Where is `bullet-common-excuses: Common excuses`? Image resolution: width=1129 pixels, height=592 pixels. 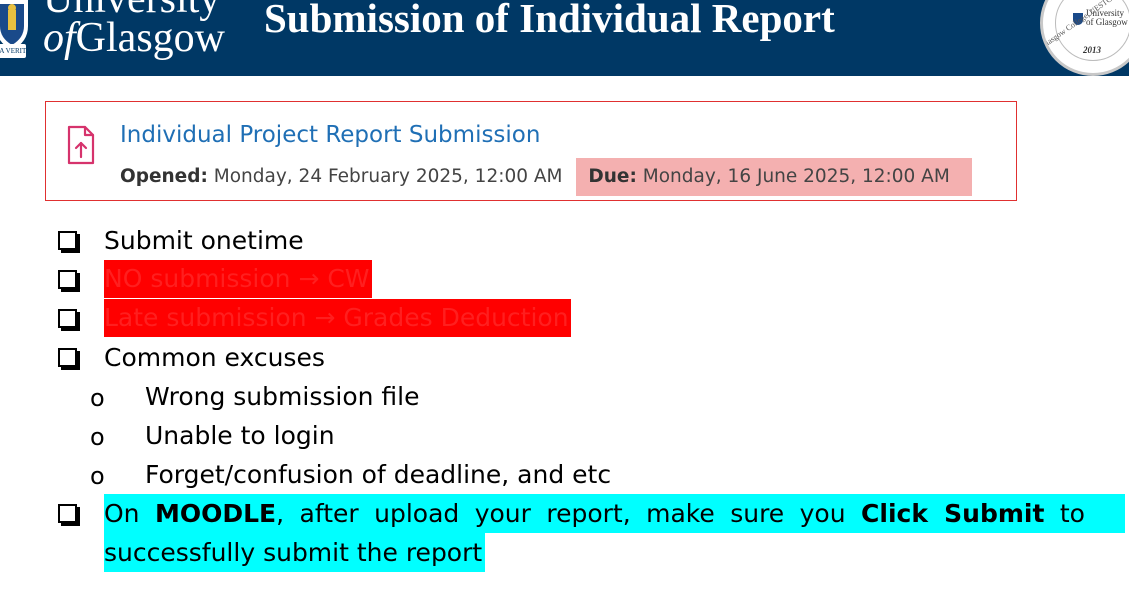 bullet-common-excuses: Common excuses is located at coordinates (214, 357).